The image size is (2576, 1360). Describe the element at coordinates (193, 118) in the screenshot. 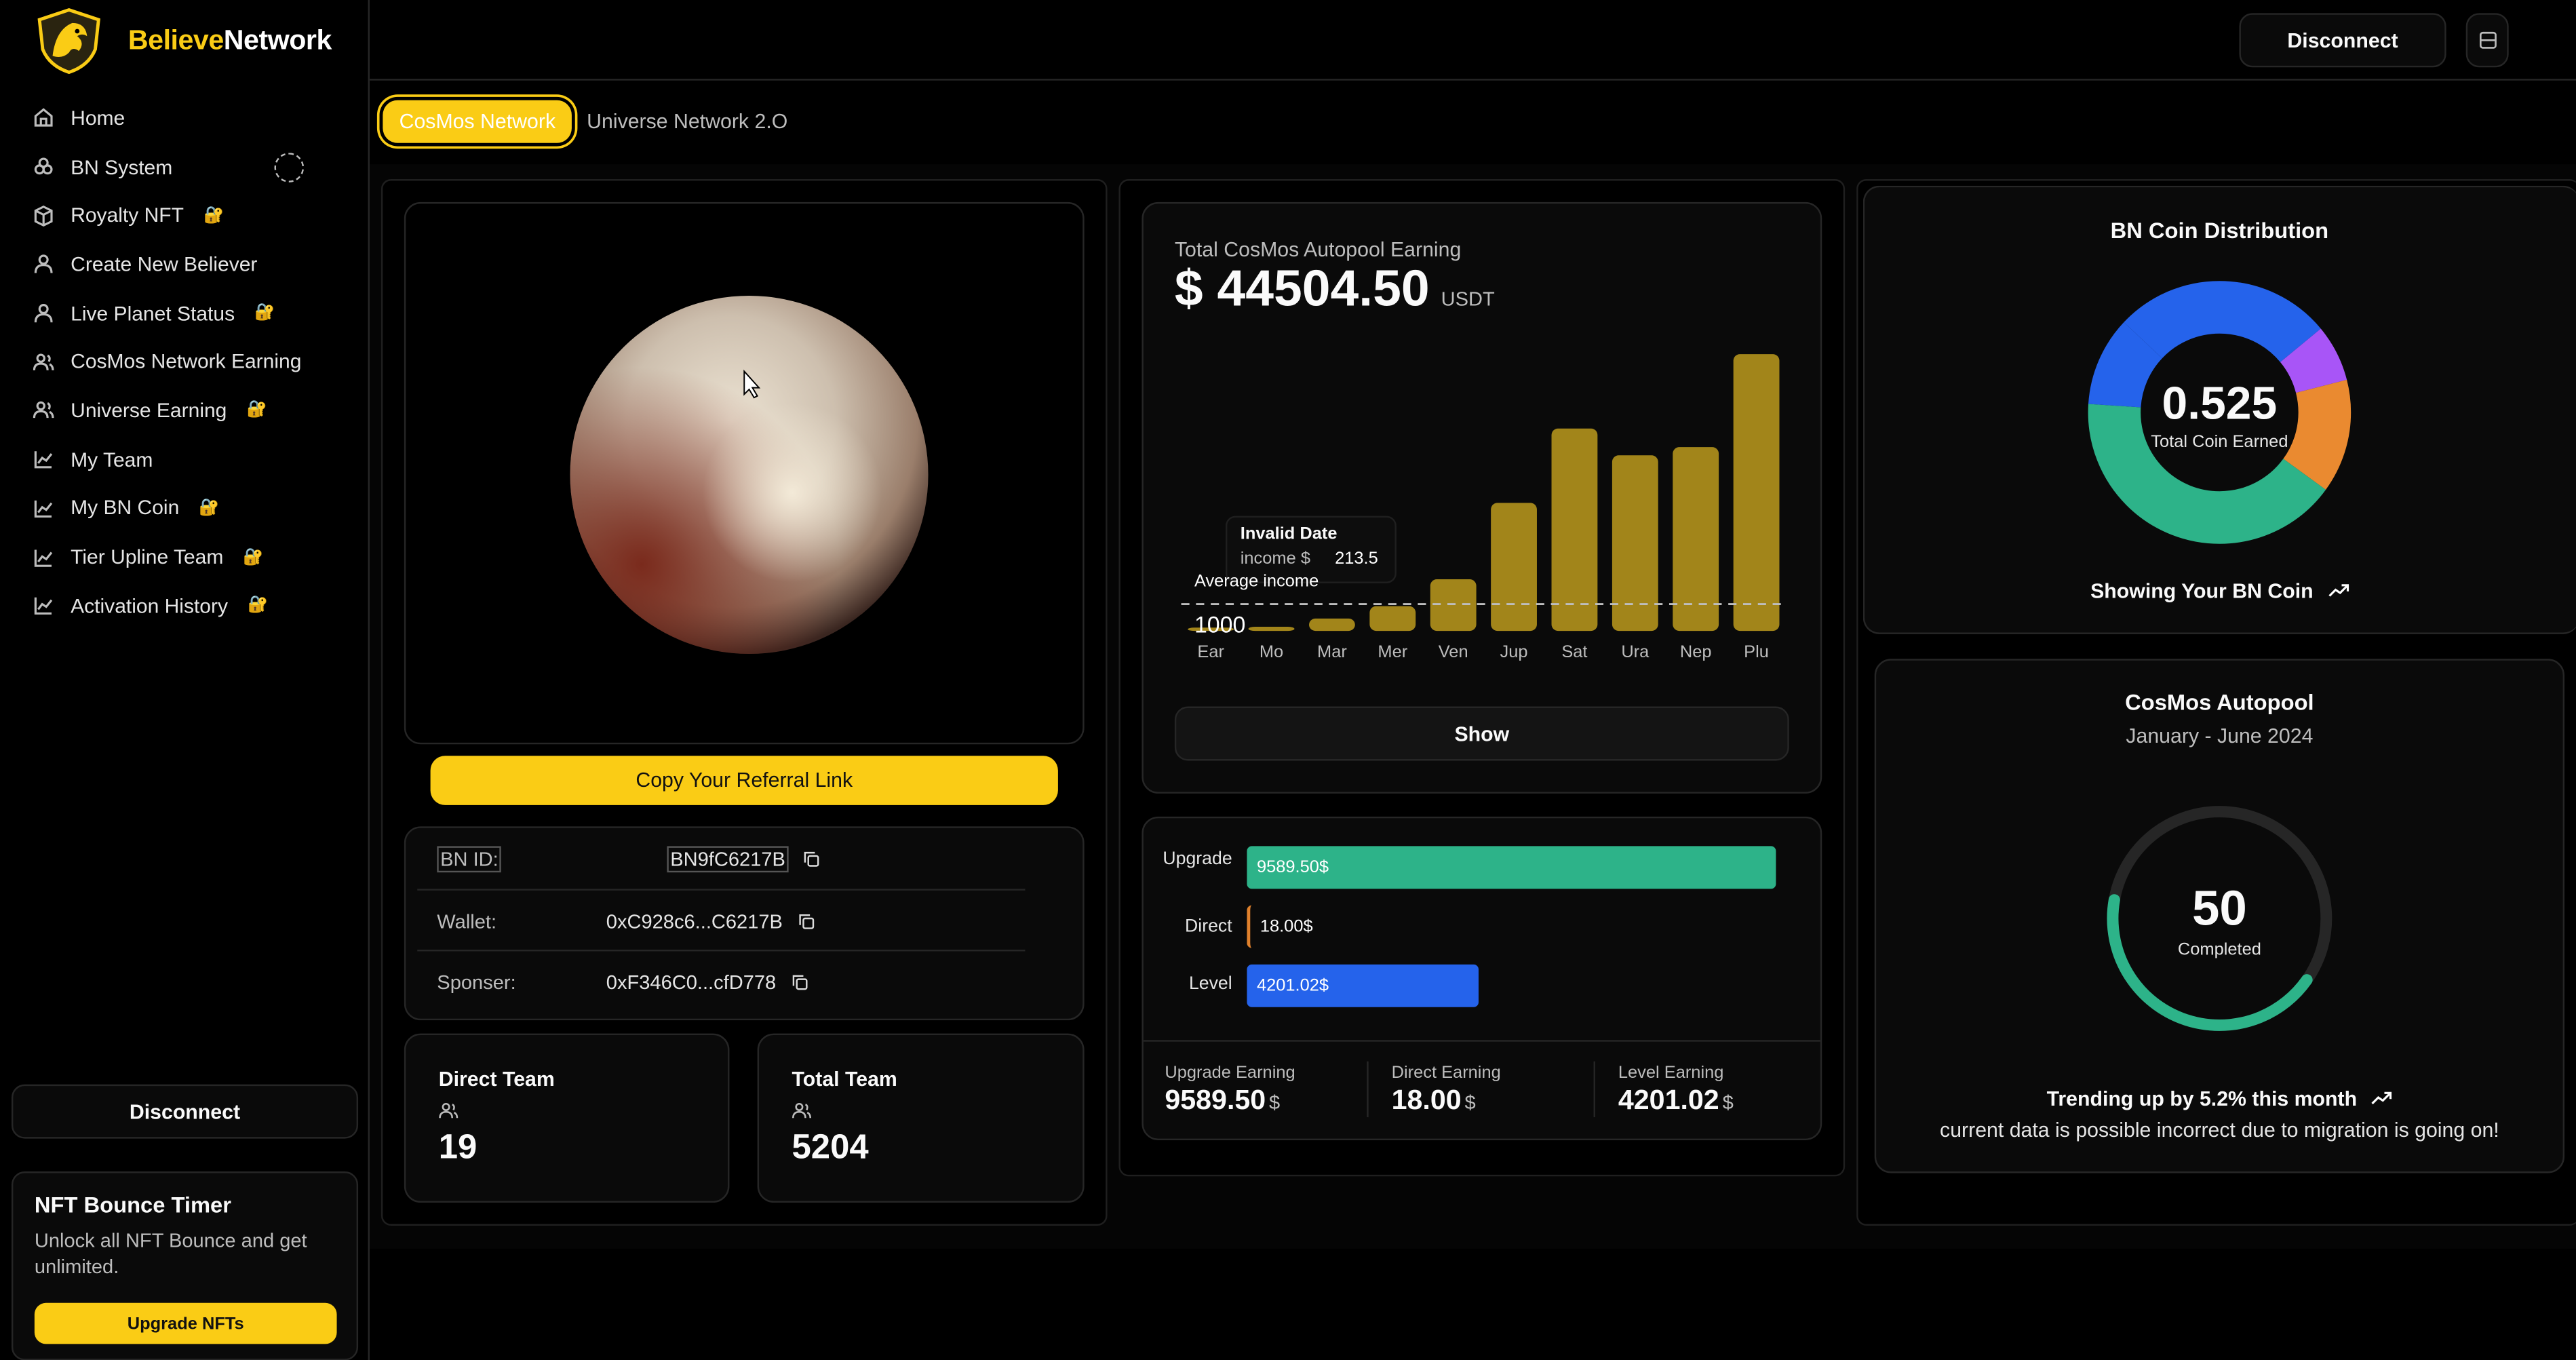

I see `sidebar-item-home: Home` at that location.